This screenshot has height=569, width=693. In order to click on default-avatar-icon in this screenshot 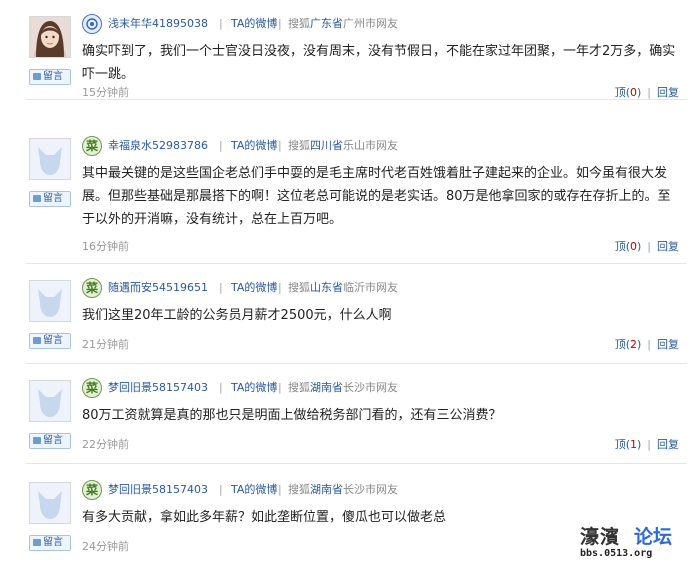, I will do `click(50, 503)`.